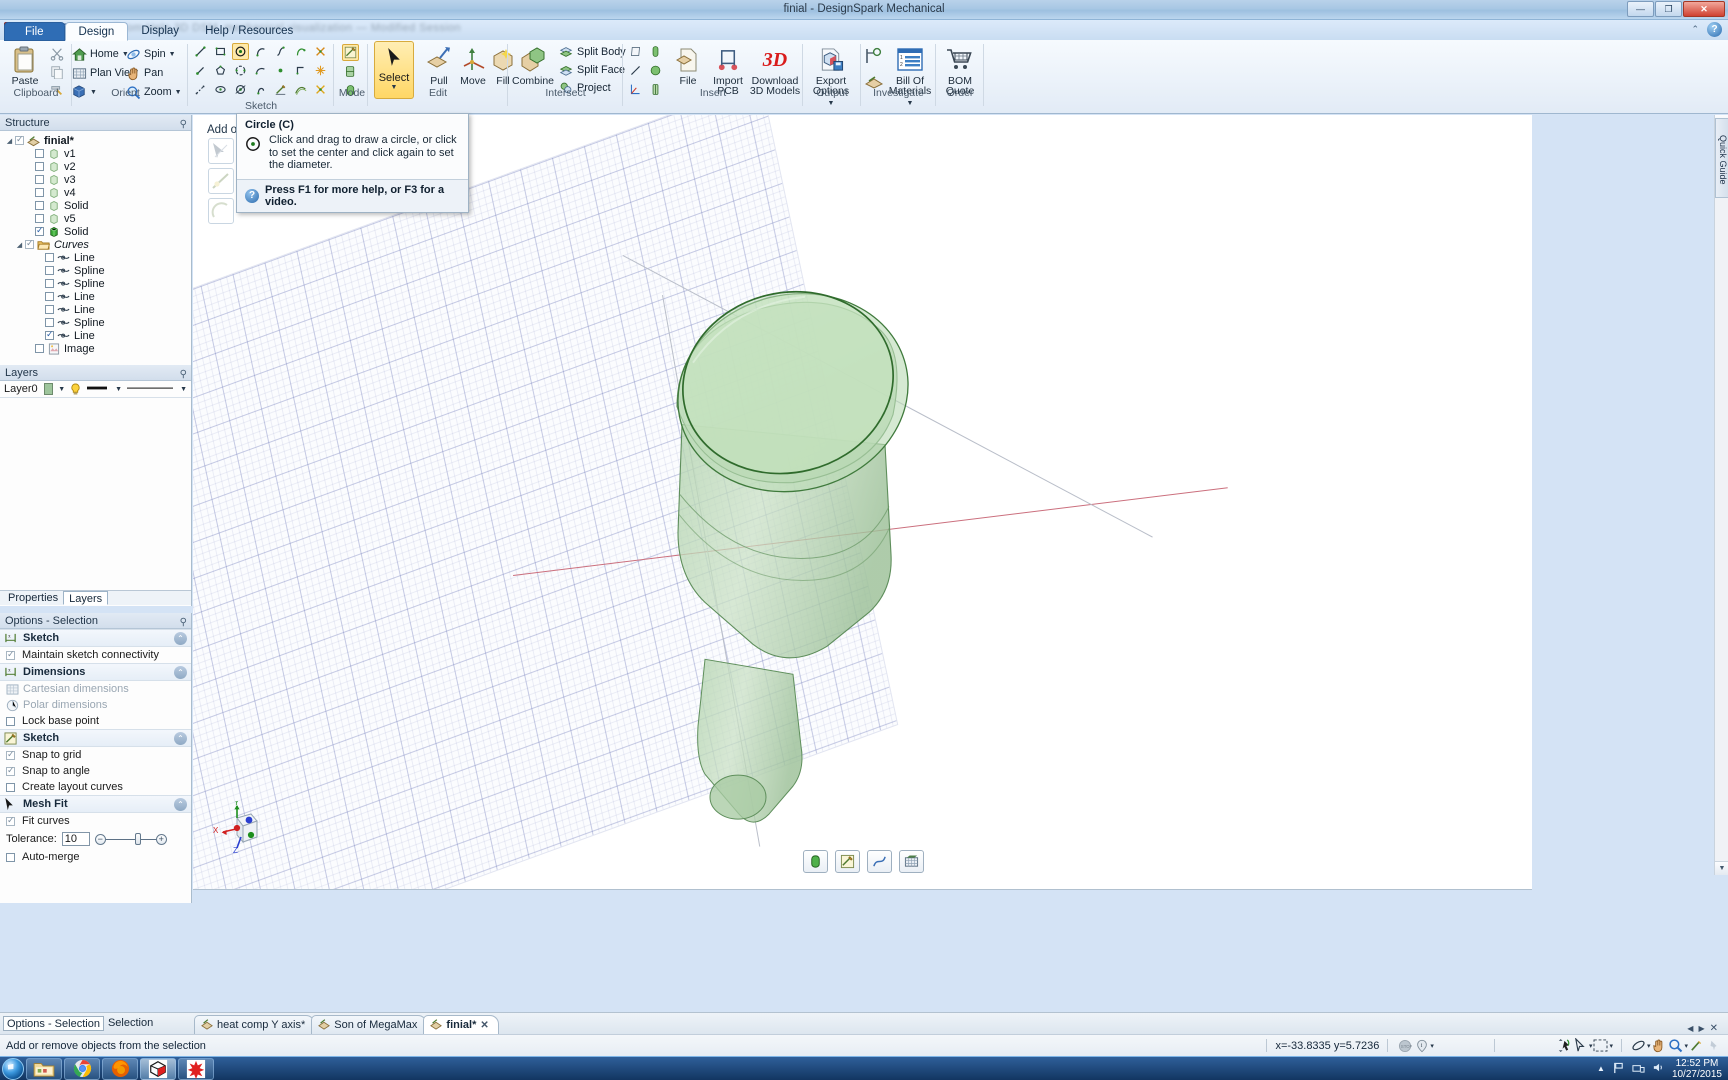 The width and height of the screenshot is (1728, 1080). I want to click on options-section-mesh-fit: Mesh Fit ⌃, so click(95, 804).